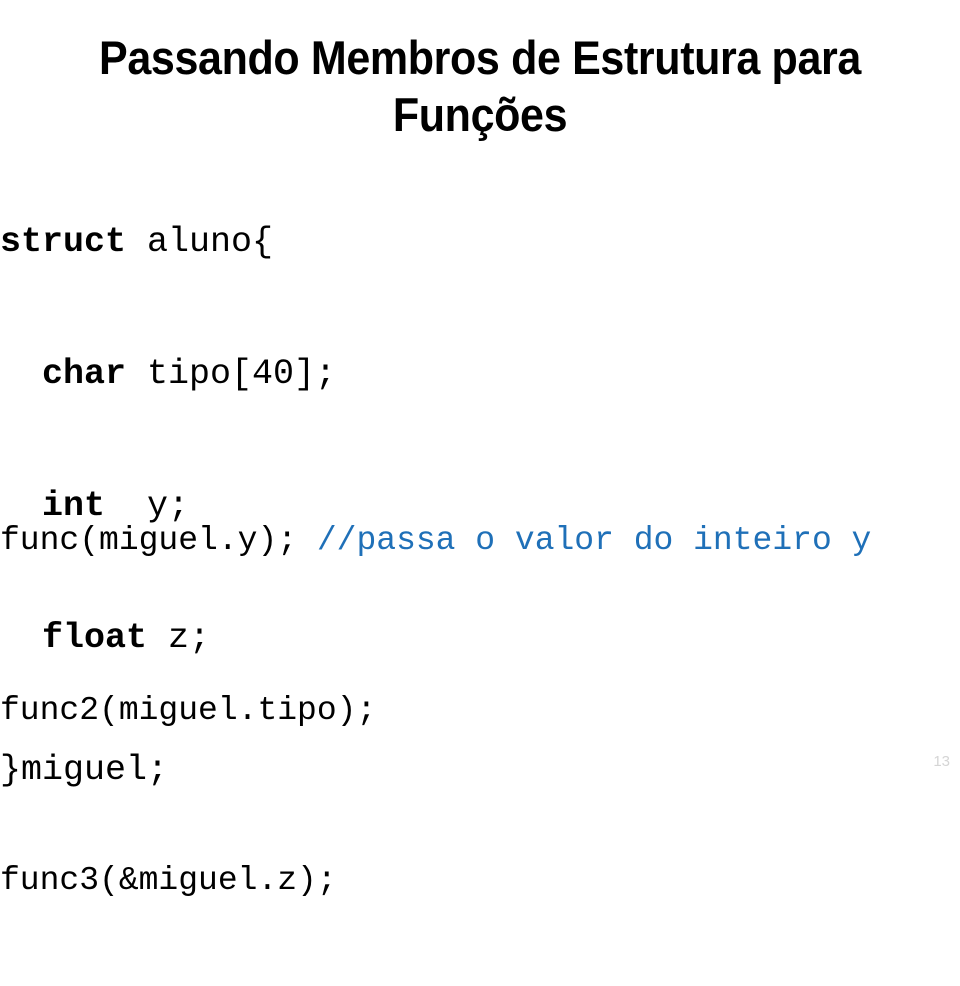 This screenshot has width=960, height=986. Describe the element at coordinates (594, 540) in the screenshot. I see `code-comment-passa-valor-inteiro: //passa o valor do inteiro y` at that location.